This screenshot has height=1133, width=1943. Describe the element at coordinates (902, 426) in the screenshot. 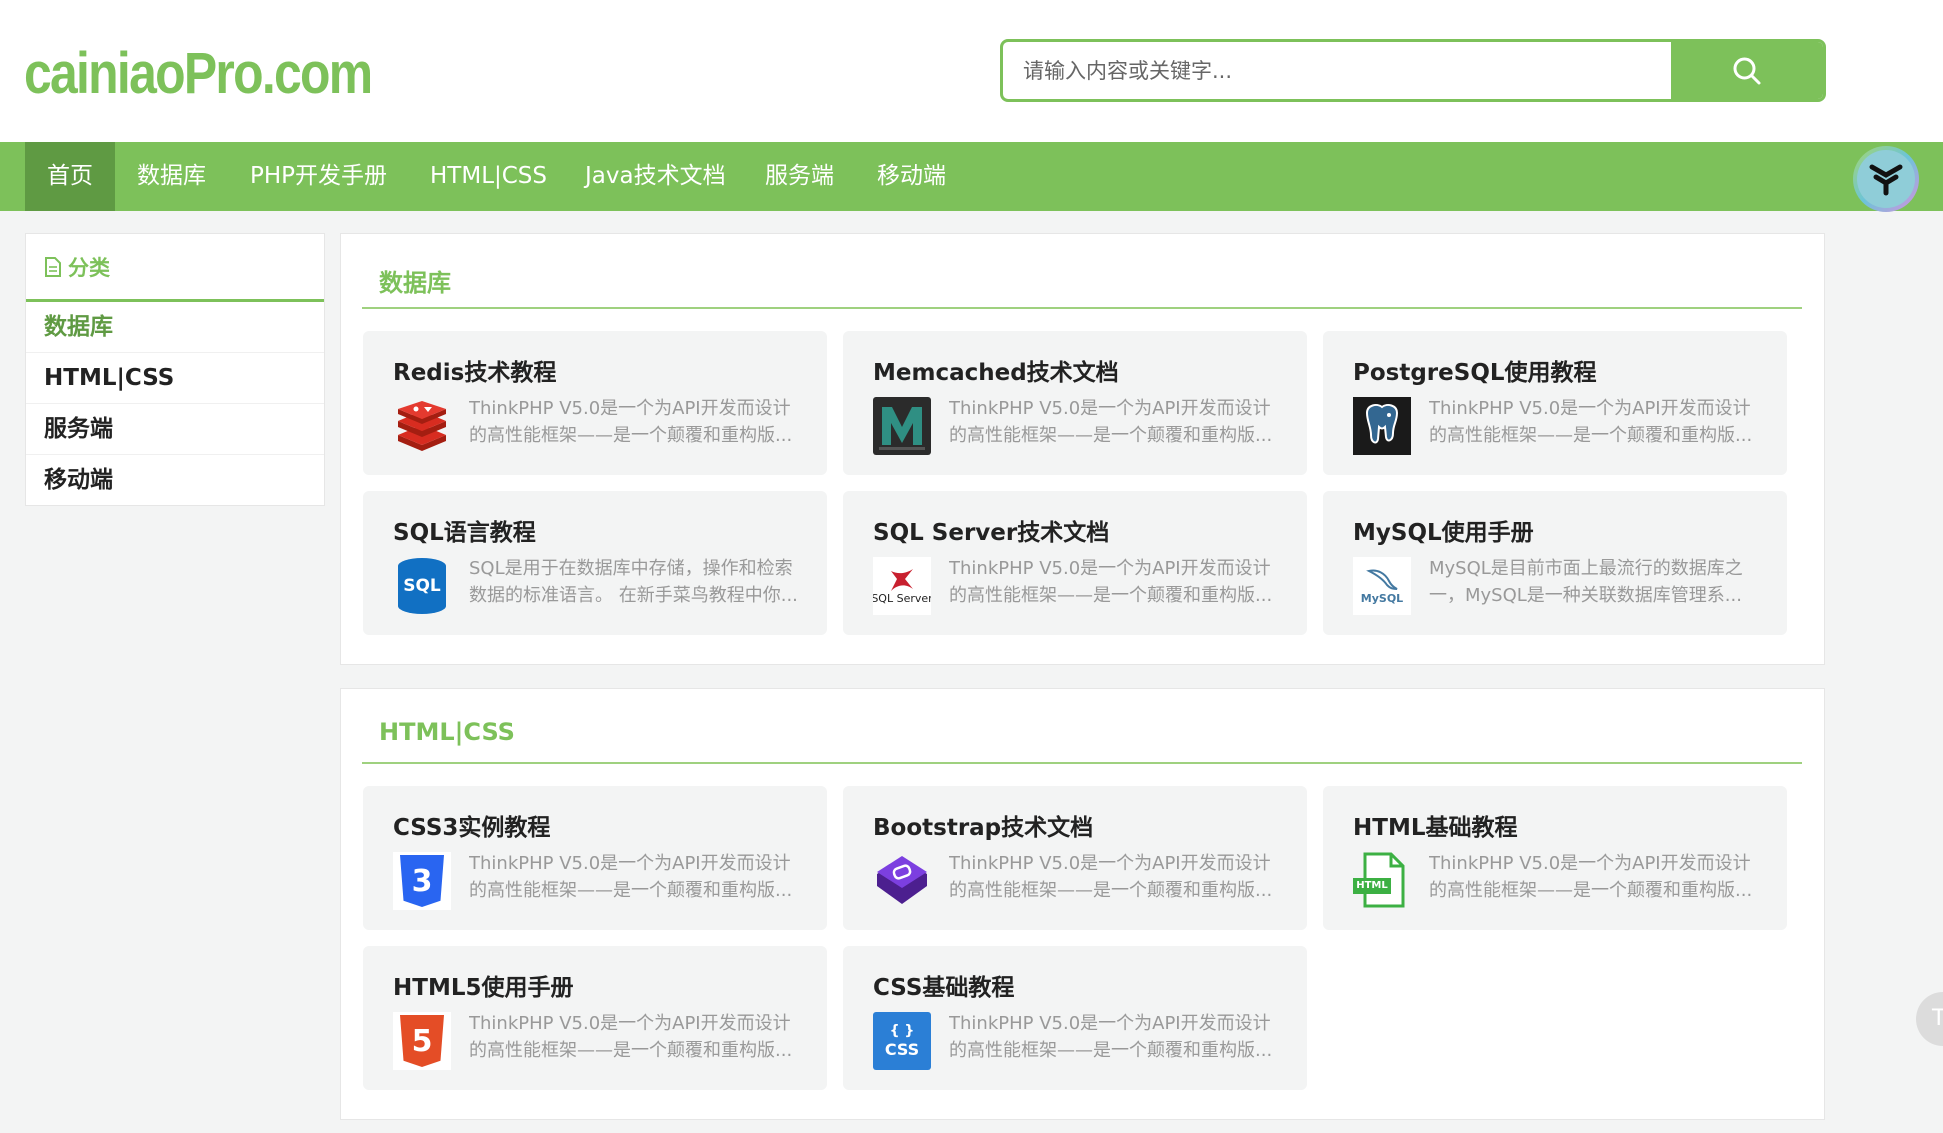

I see `memcached-icon` at that location.